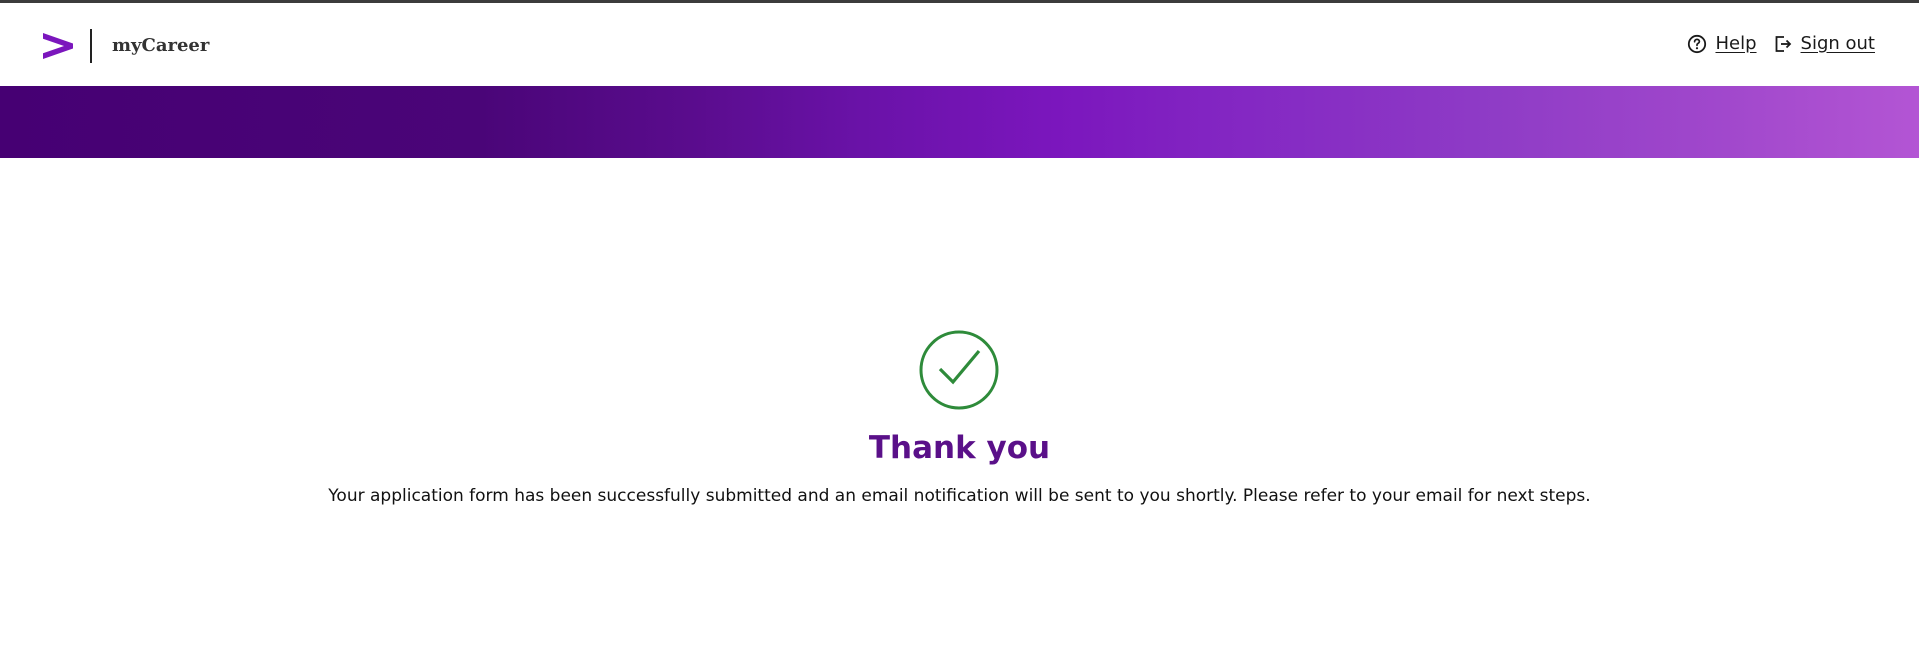 This screenshot has height=666, width=1919. I want to click on header-nav: Help Sign out, so click(1781, 44).